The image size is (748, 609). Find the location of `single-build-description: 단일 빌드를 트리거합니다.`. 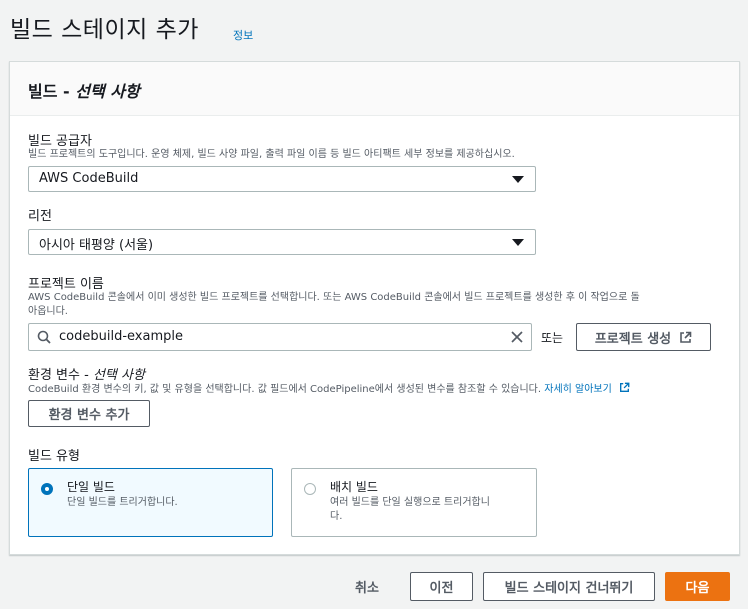

single-build-description: 단일 빌드를 트리거합니다. is located at coordinates (122, 502).